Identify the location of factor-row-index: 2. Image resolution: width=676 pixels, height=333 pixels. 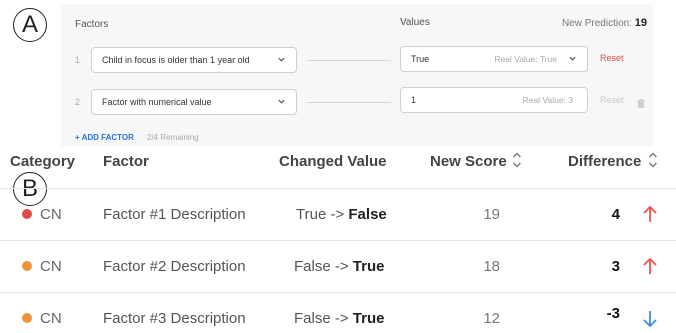
(78, 102).